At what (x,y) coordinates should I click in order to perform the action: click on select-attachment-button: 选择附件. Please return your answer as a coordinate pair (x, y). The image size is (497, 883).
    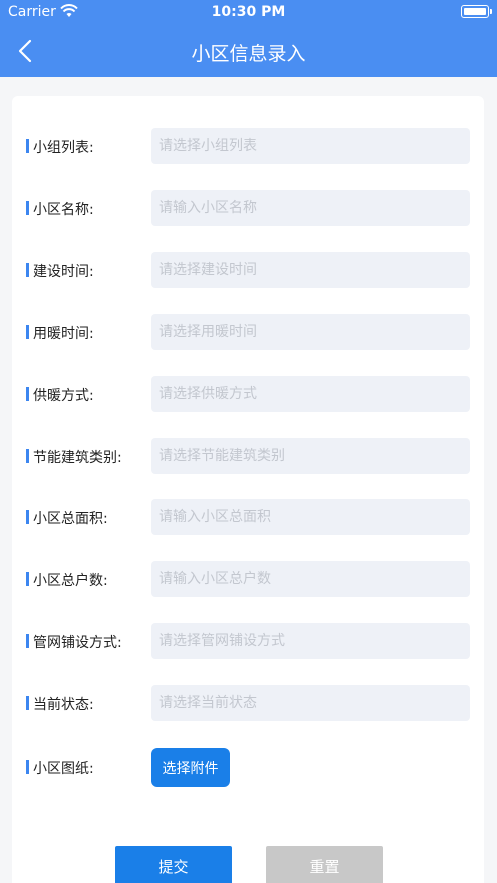
    Looking at the image, I should click on (190, 767).